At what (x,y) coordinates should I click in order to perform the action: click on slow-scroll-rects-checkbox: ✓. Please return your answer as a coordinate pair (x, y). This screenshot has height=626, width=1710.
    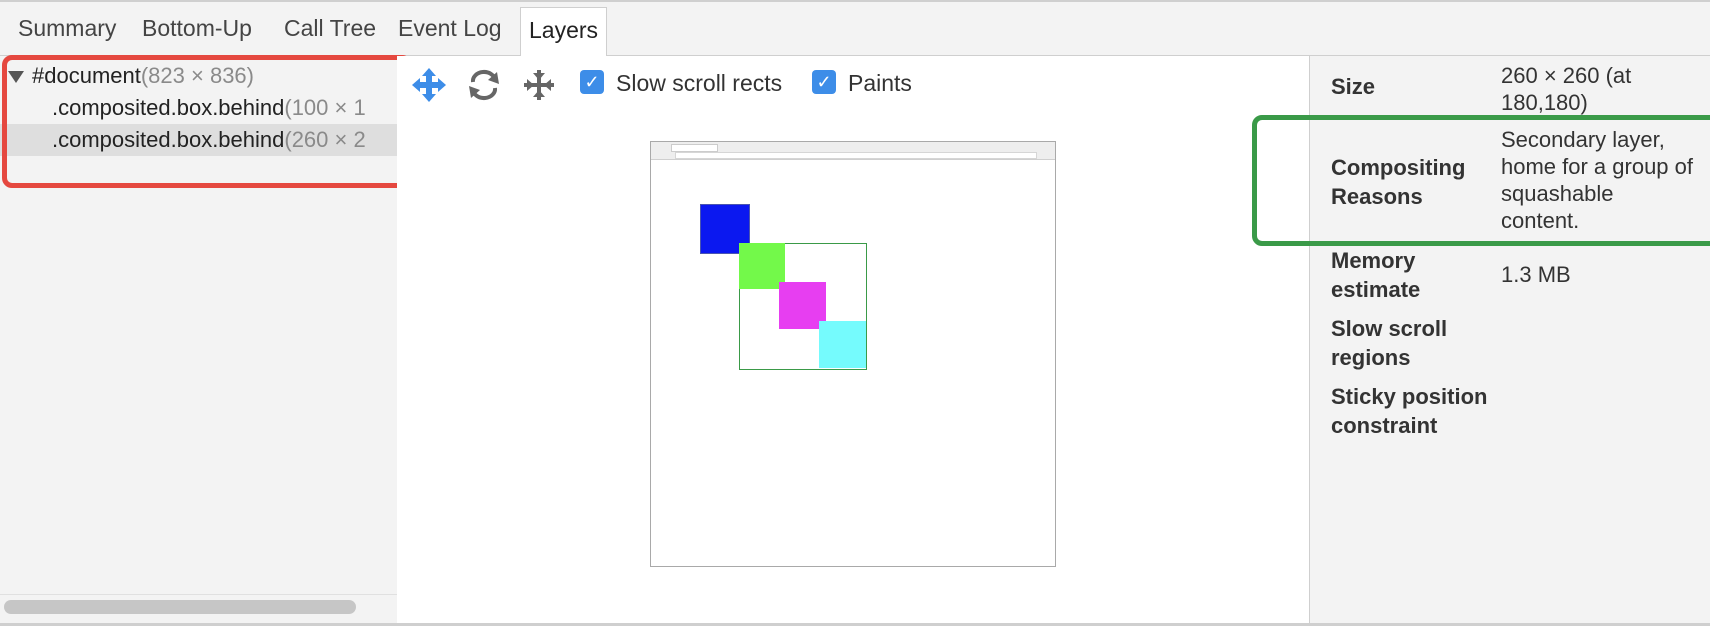
    Looking at the image, I should click on (592, 82).